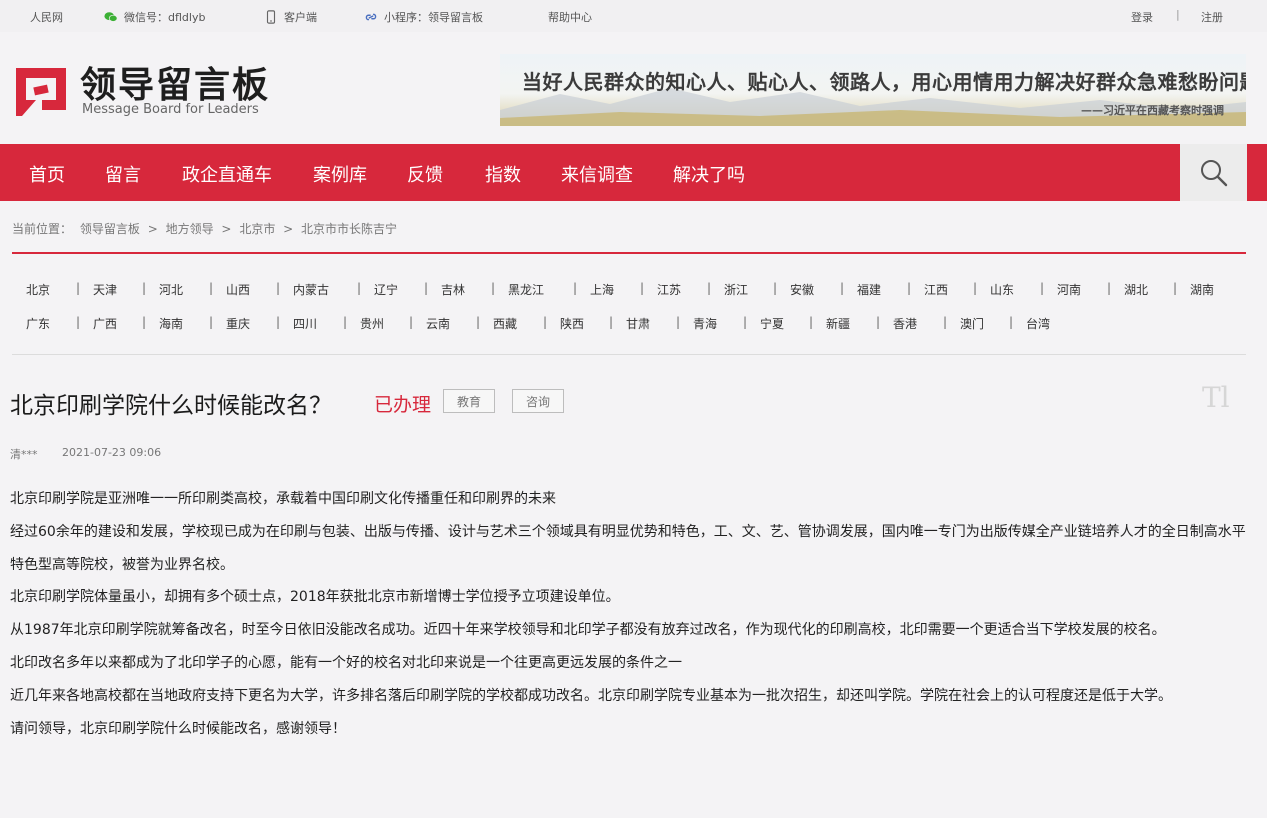  Describe the element at coordinates (1202, 289) in the screenshot. I see `province-link: 湖南` at that location.